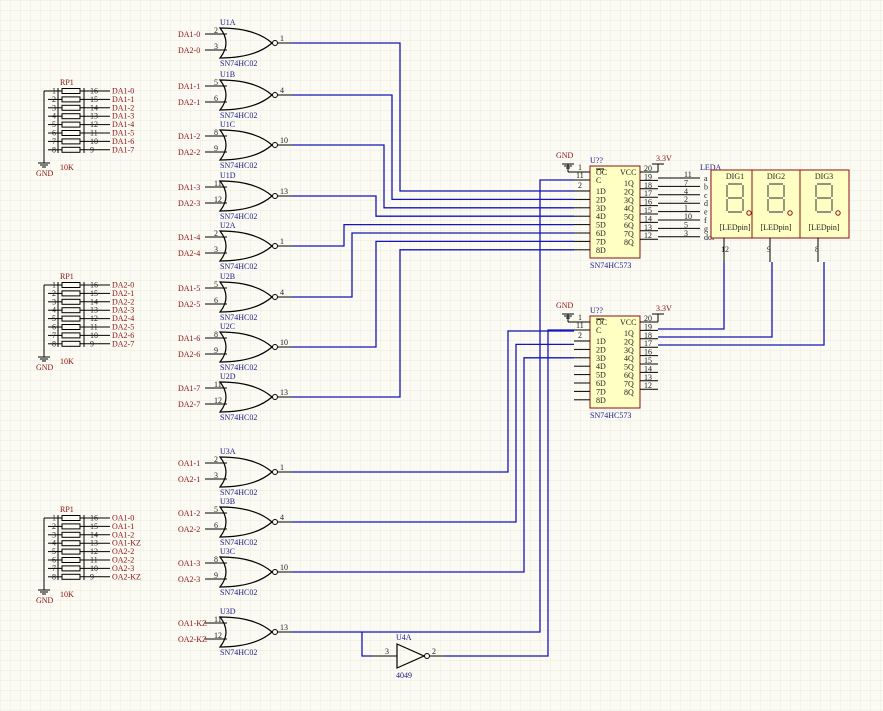  I want to click on gate-input-net: OA1-3, so click(189, 563).